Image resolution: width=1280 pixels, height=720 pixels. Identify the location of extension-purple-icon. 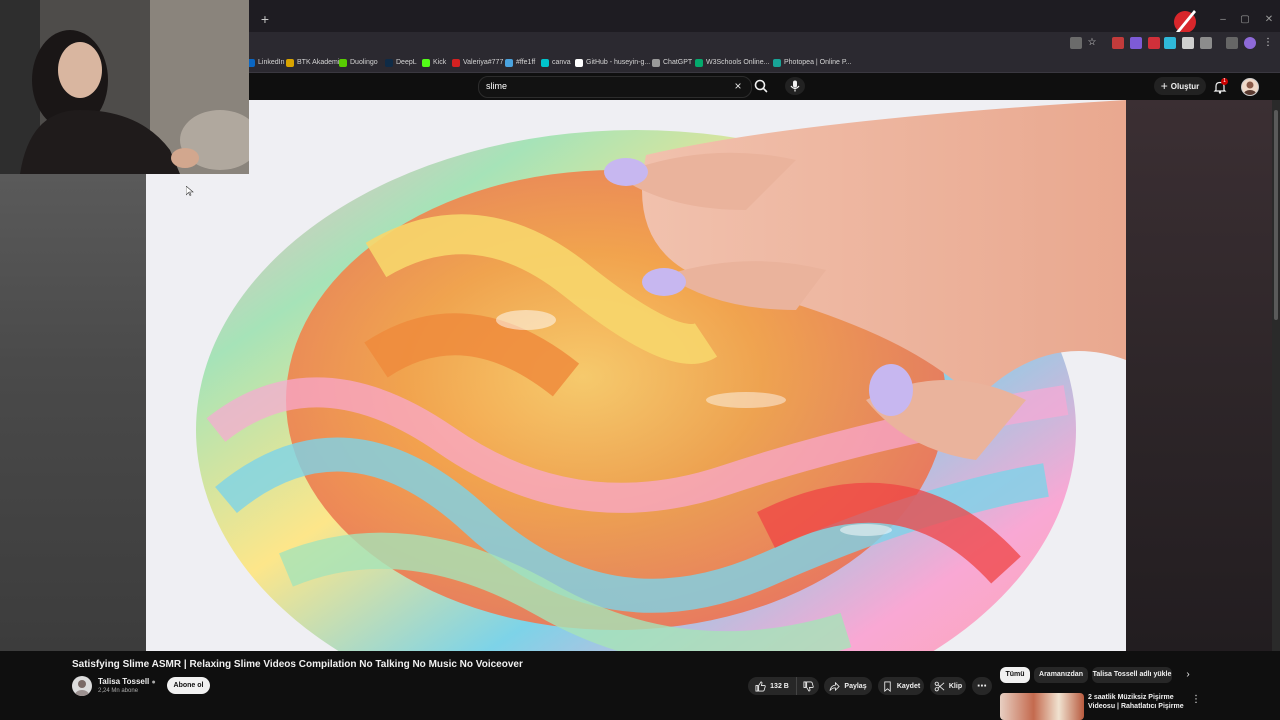
(1136, 43).